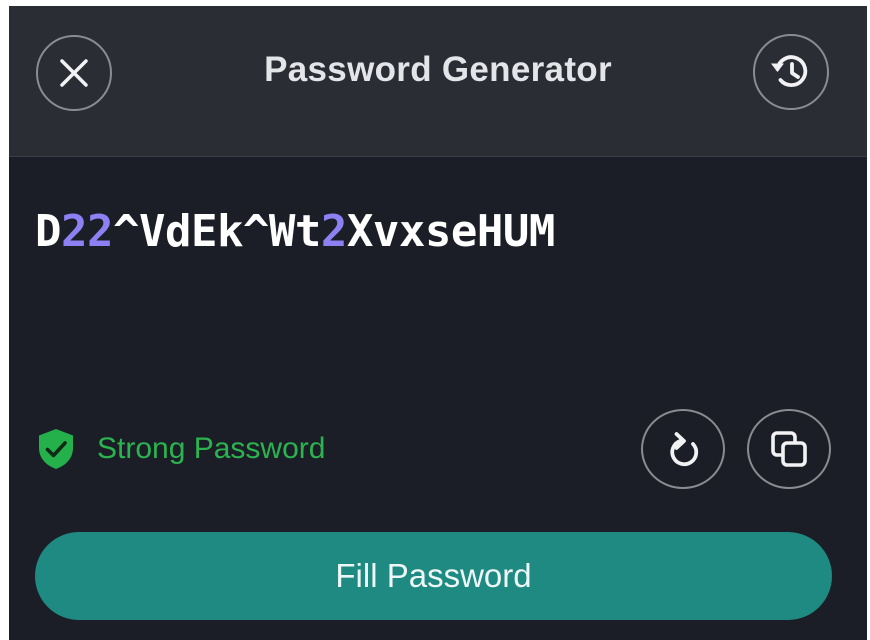  What do you see at coordinates (48, 231) in the screenshot?
I see `password-segment: D` at bounding box center [48, 231].